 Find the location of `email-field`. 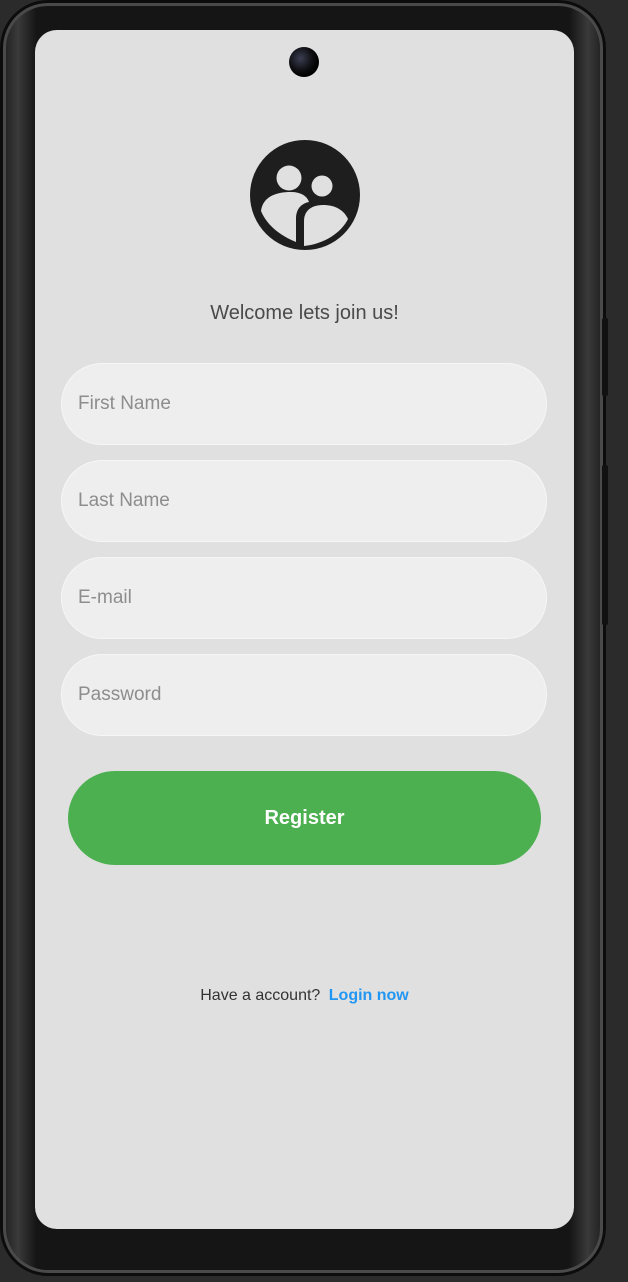

email-field is located at coordinates (304, 598).